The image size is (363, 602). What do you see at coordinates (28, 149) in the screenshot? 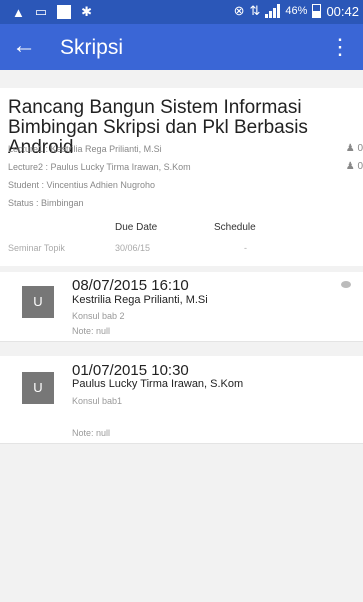
I see `lecturer1-label: Lecture1 :` at bounding box center [28, 149].